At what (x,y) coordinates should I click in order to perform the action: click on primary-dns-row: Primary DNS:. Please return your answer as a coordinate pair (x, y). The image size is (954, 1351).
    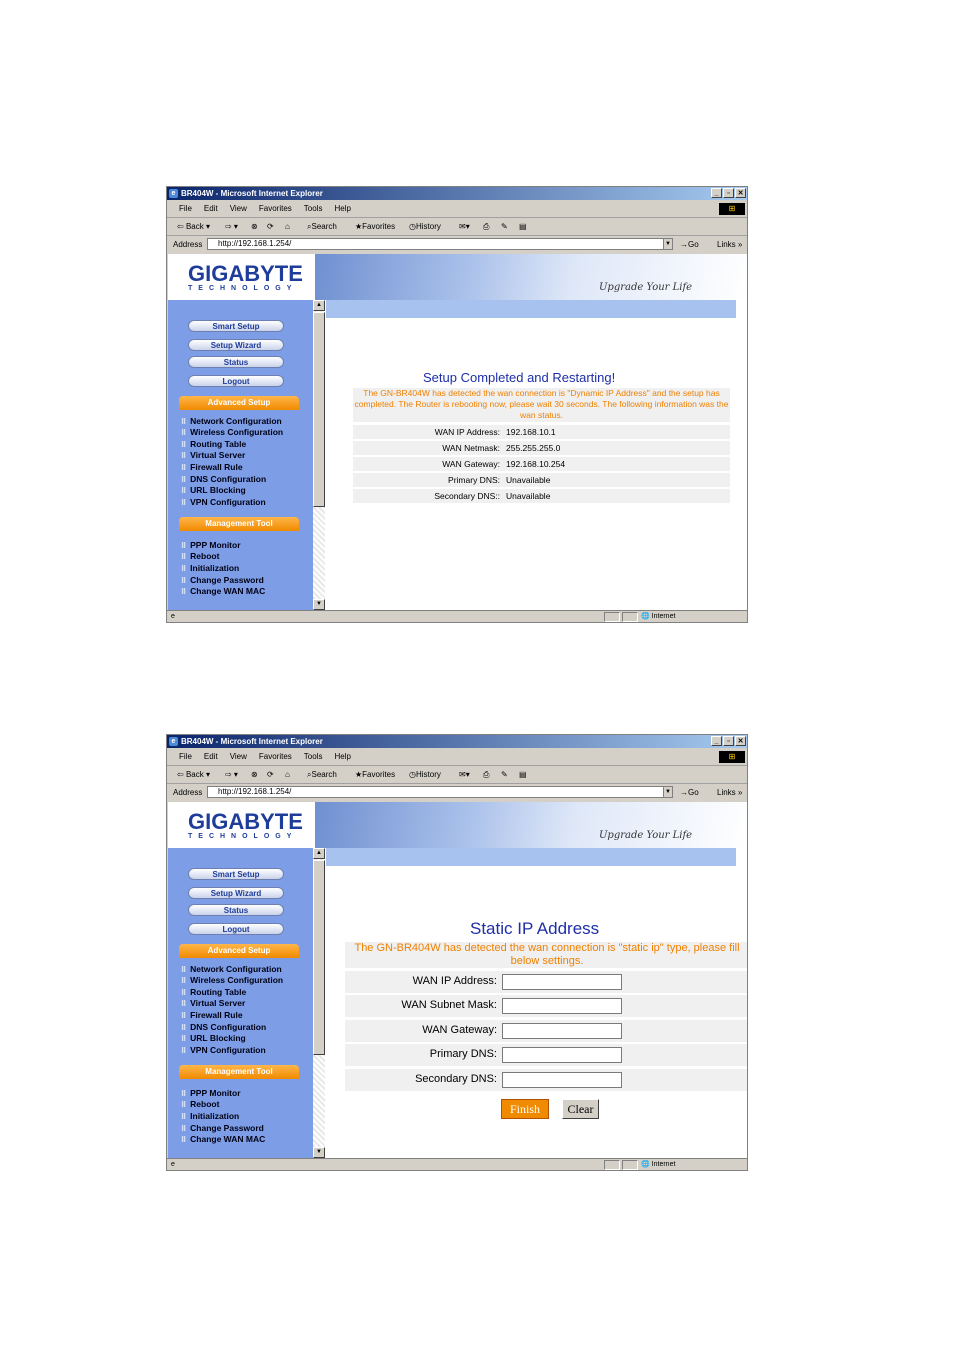
    Looking at the image, I should click on (546, 1055).